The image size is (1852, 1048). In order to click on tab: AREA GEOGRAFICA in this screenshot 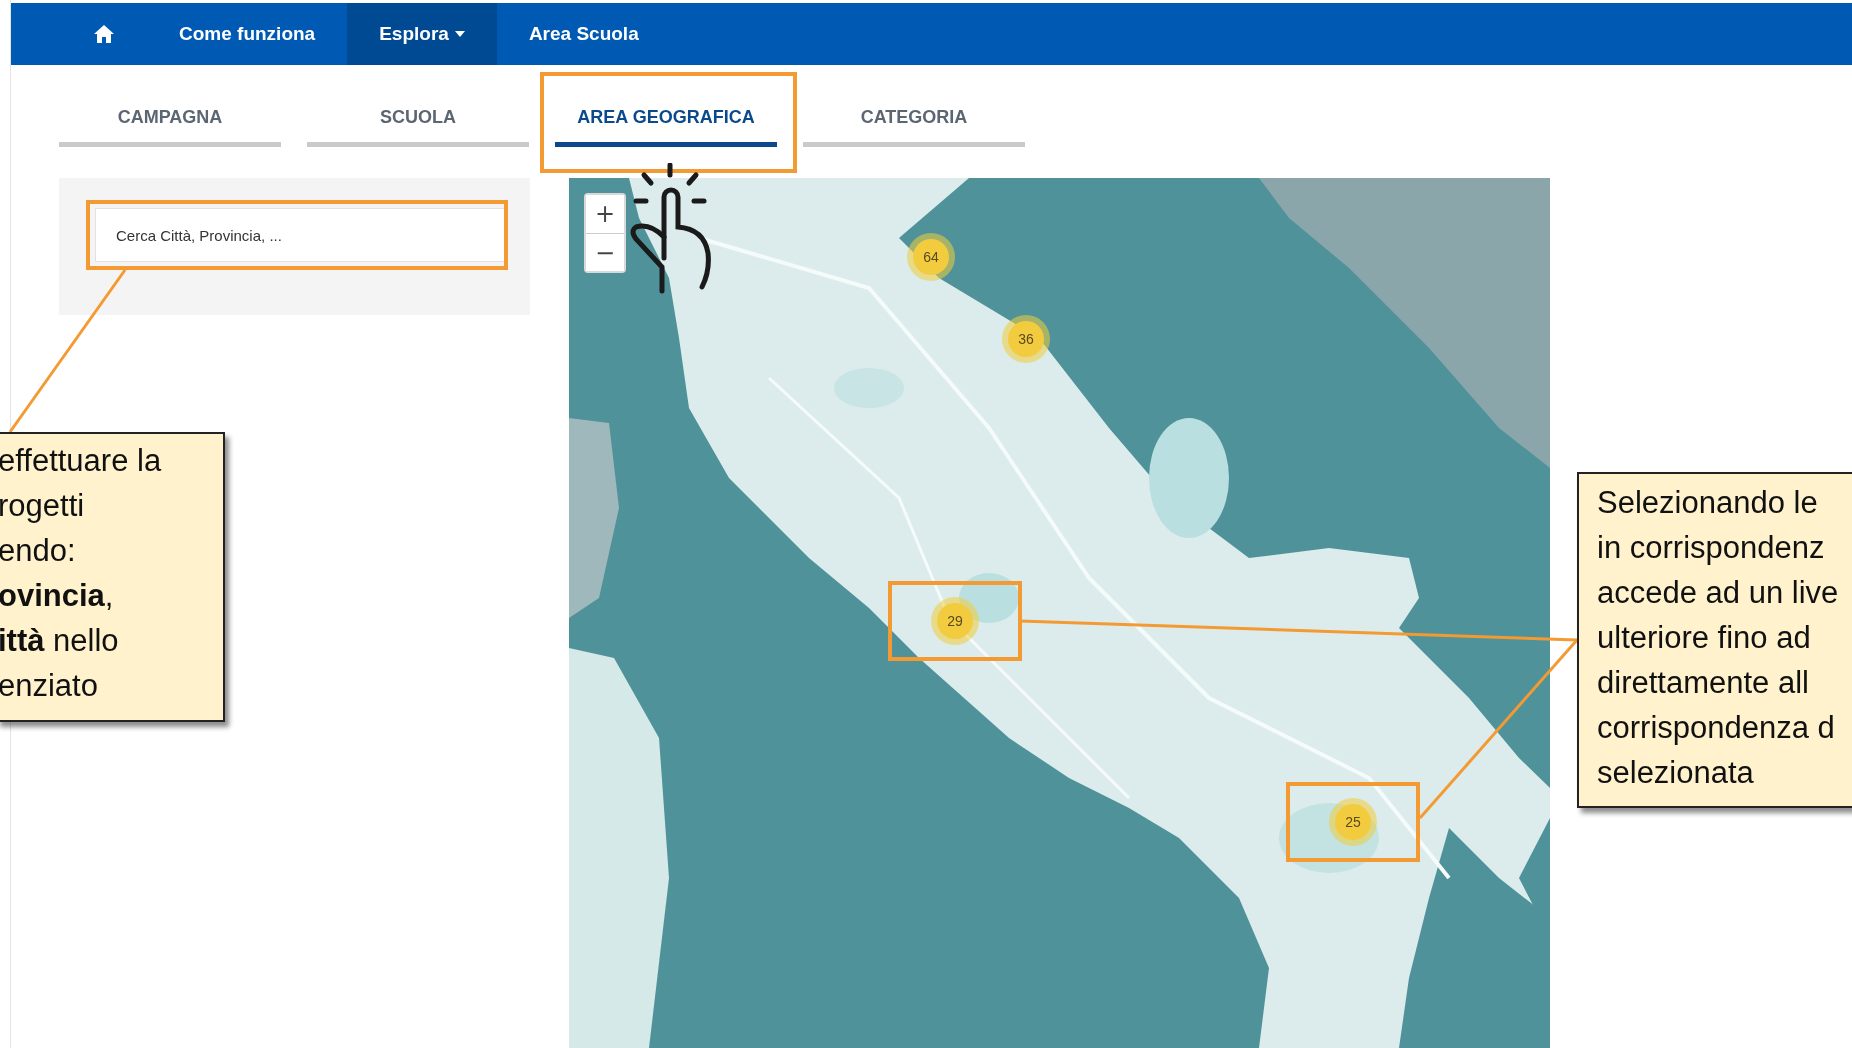, I will do `click(666, 123)`.